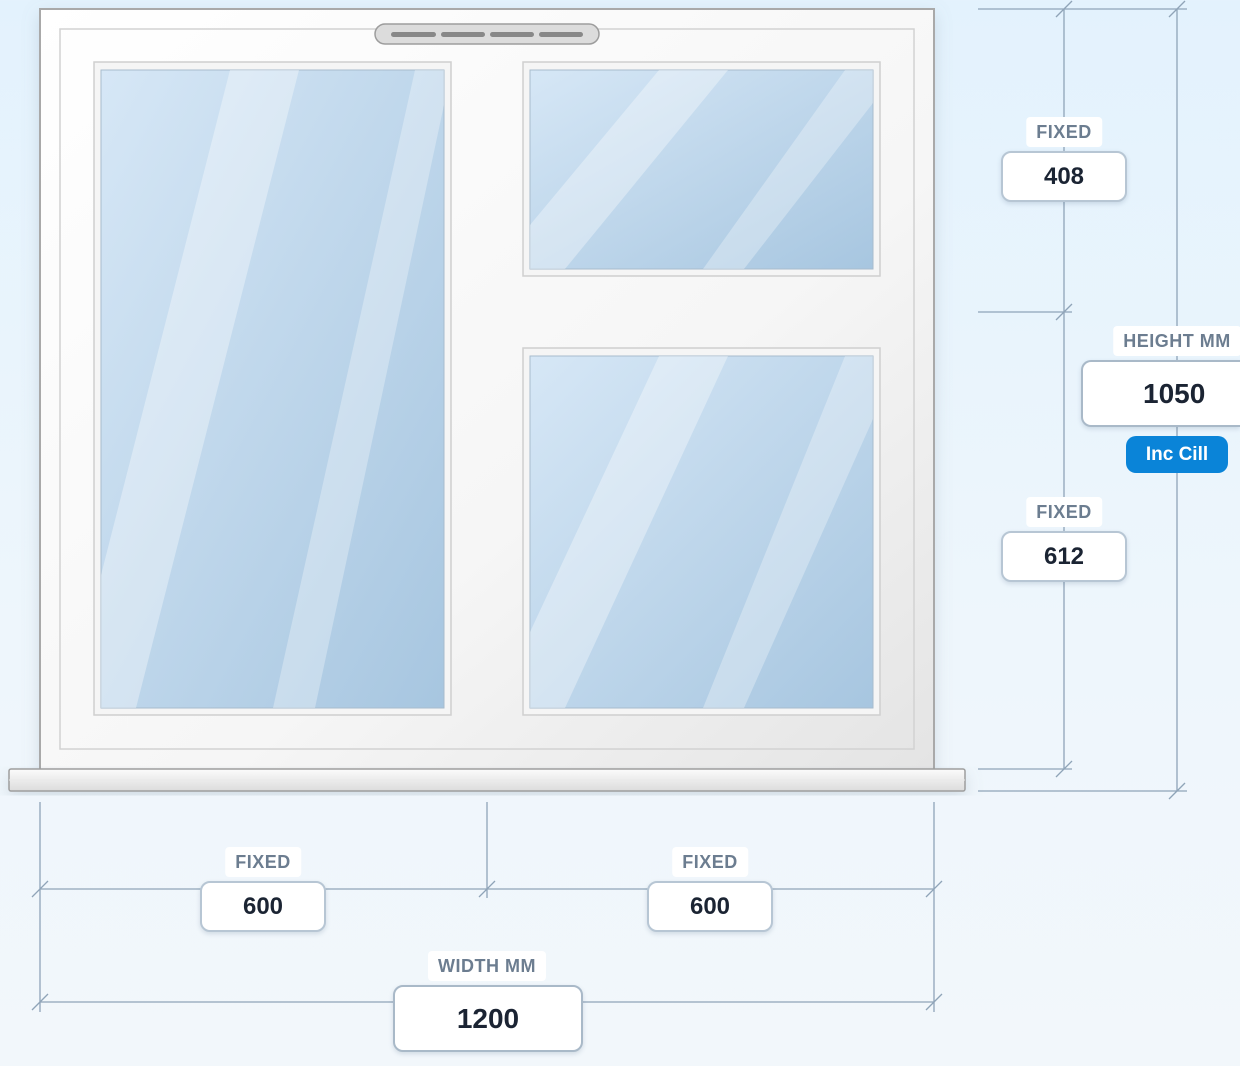 Image resolution: width=1240 pixels, height=1066 pixels. Describe the element at coordinates (1160, 393) in the screenshot. I see `height-input: 1050` at that location.